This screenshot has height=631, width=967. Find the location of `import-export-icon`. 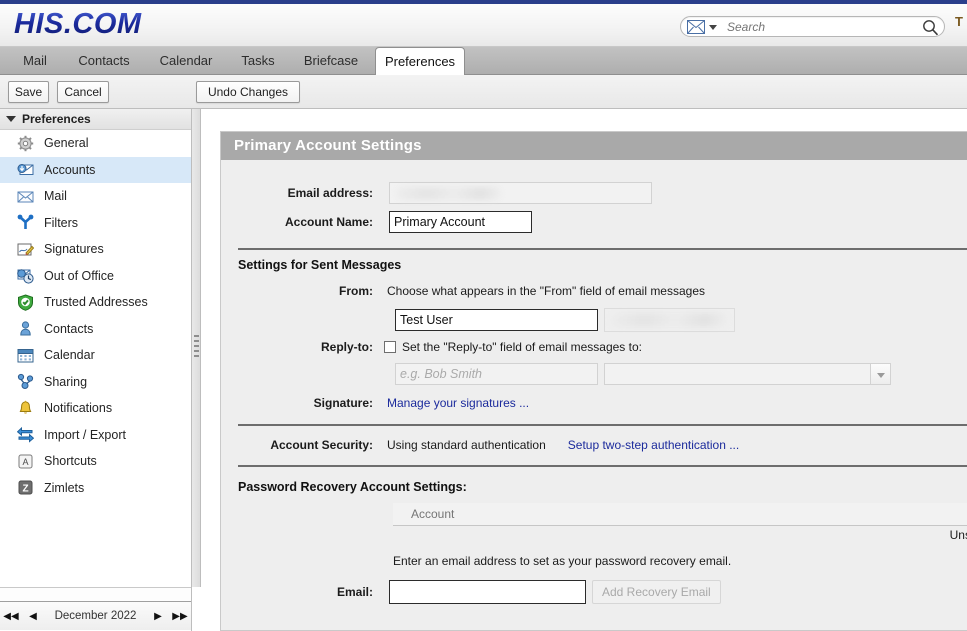

import-export-icon is located at coordinates (25, 434).